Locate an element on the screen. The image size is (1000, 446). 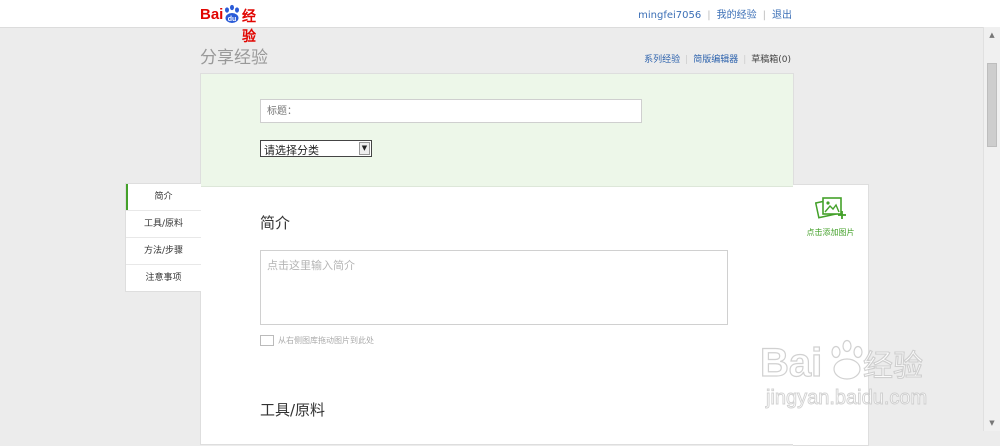
image-drop-icon is located at coordinates (267, 340).